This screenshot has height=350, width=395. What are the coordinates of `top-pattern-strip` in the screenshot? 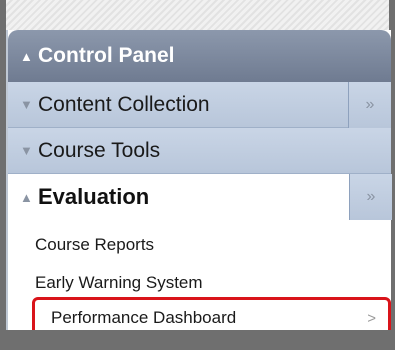 It's located at (197, 15).